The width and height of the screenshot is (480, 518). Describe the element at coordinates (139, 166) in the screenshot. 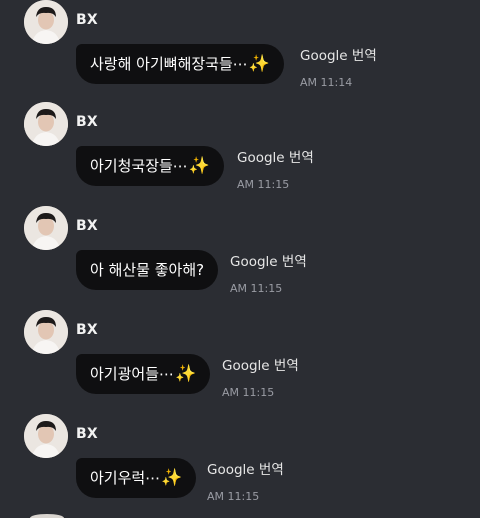

I see `message-text: 아기청국장들⋯` at that location.